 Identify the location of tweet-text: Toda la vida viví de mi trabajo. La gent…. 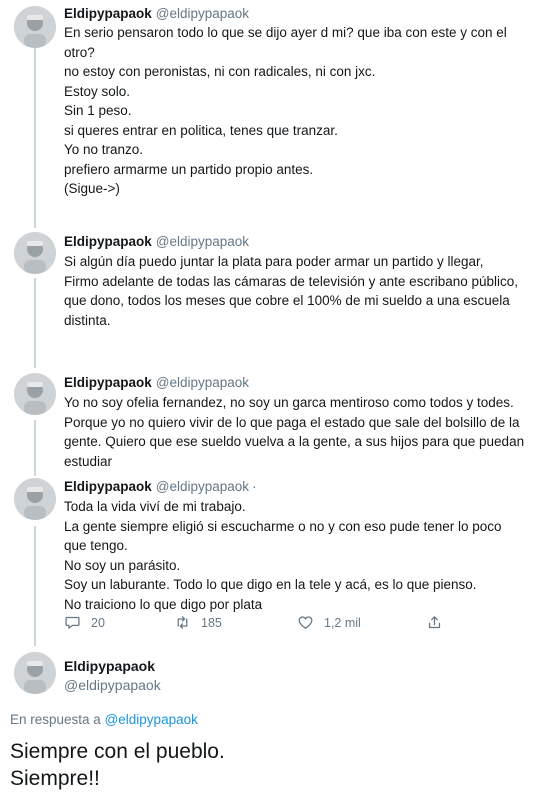
(295, 555).